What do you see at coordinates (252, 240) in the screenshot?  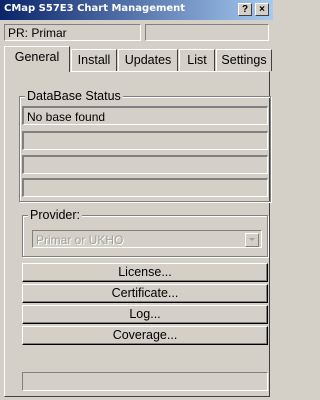 I see `chevron-down-icon` at bounding box center [252, 240].